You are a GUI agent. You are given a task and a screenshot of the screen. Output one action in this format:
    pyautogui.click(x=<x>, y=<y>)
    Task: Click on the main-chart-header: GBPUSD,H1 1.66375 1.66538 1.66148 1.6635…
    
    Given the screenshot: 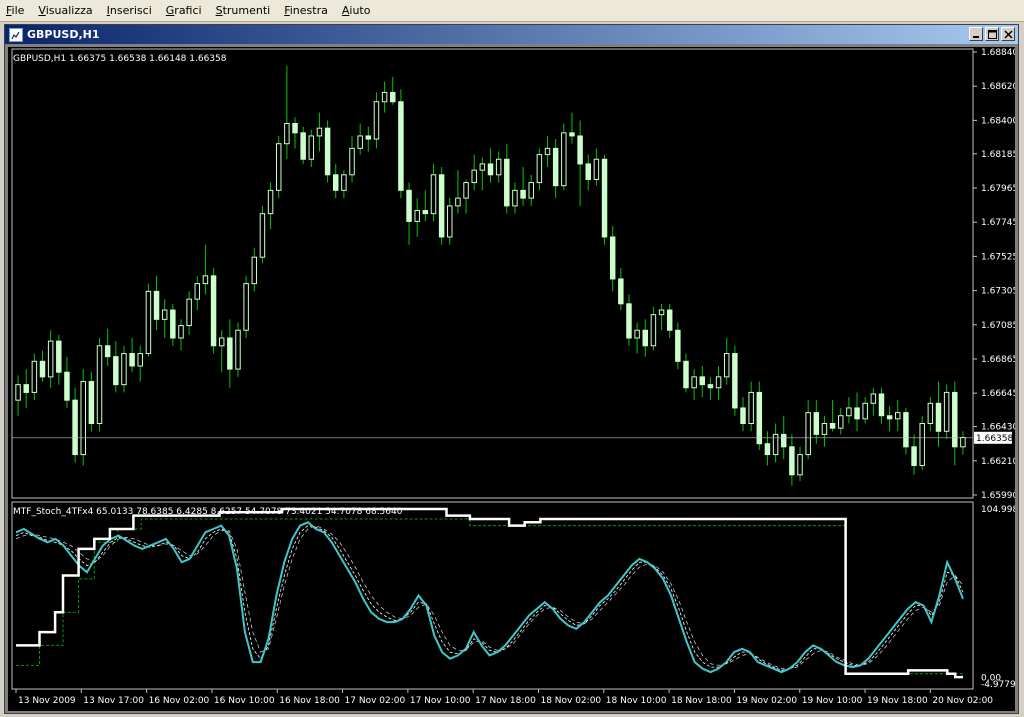 What is the action you would take?
    pyautogui.click(x=120, y=59)
    